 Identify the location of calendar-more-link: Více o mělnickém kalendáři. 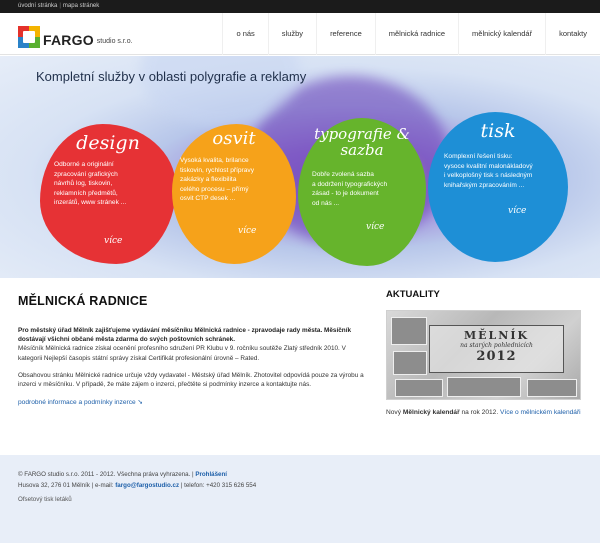
(540, 412).